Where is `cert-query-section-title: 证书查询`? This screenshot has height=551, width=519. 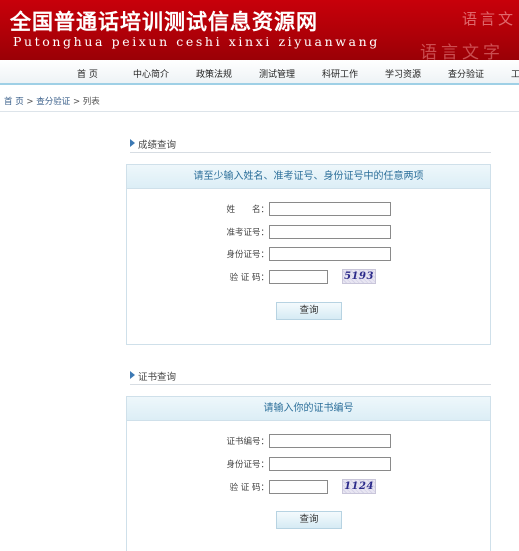
cert-query-section-title: 证书查询 is located at coordinates (310, 377).